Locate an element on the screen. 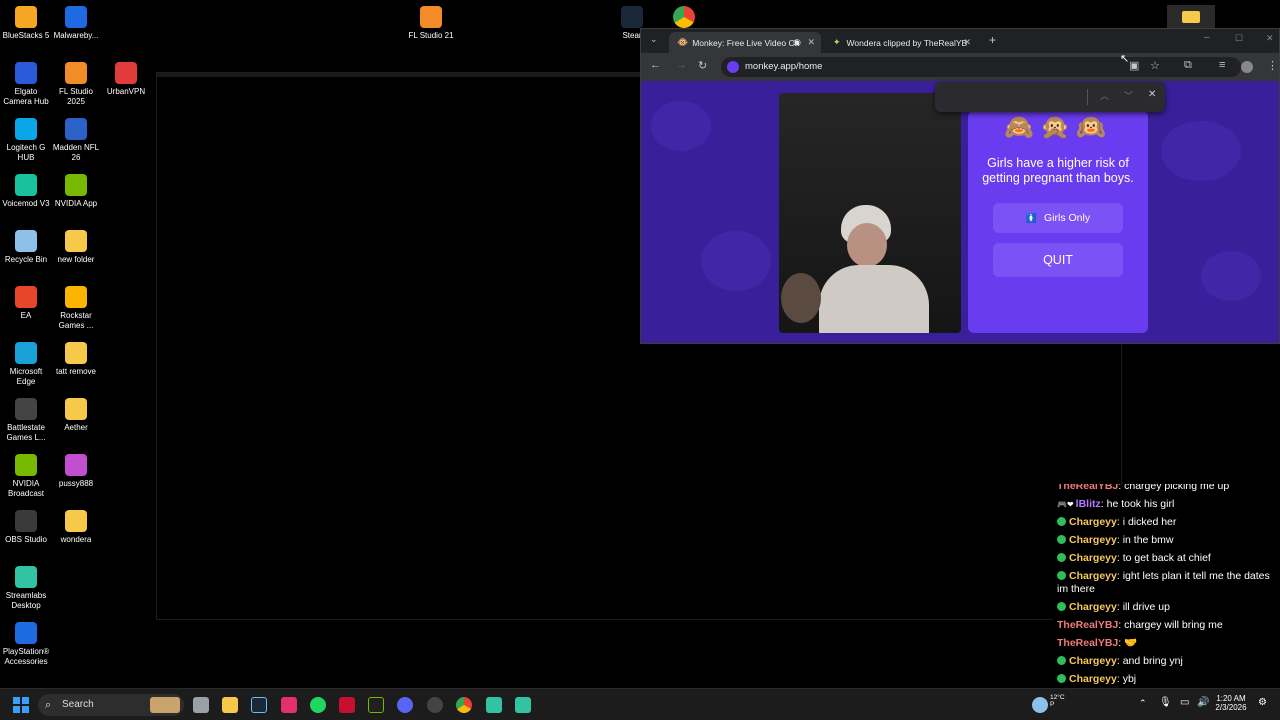  clock: 1:20 AM 2/3/2026 is located at coordinates (1231, 703).